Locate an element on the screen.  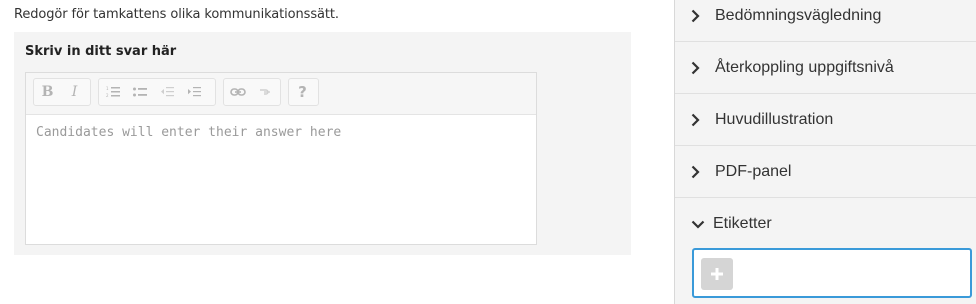
answer-input: Candidates will enter their answer here is located at coordinates (281, 132).